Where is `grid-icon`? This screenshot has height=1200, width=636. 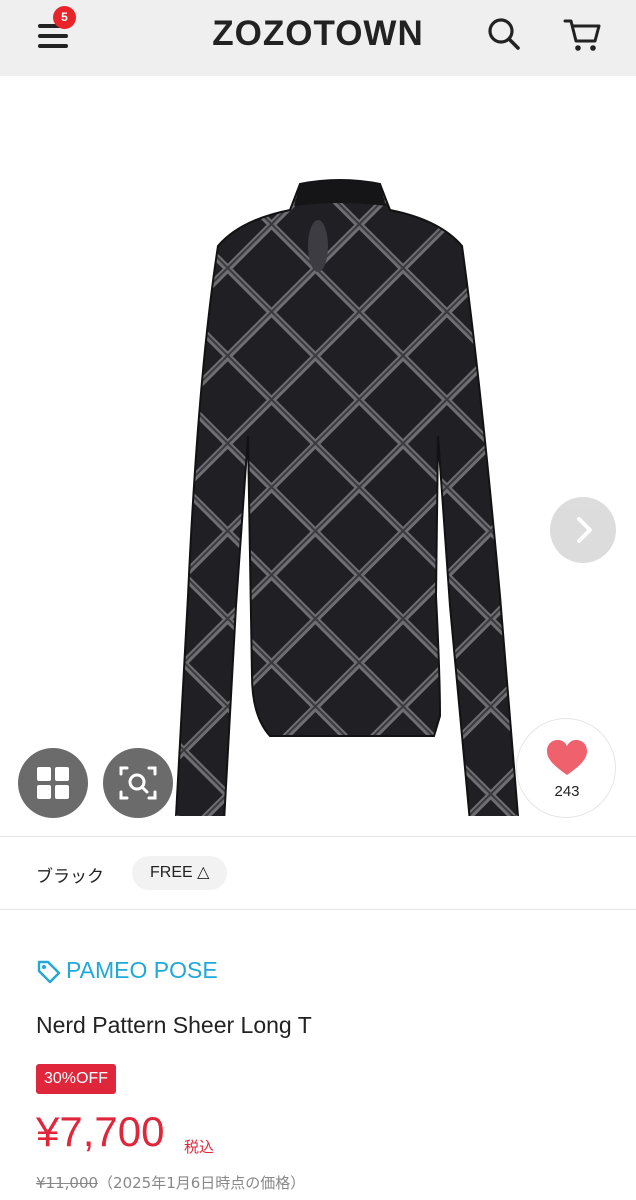
grid-icon is located at coordinates (53, 783).